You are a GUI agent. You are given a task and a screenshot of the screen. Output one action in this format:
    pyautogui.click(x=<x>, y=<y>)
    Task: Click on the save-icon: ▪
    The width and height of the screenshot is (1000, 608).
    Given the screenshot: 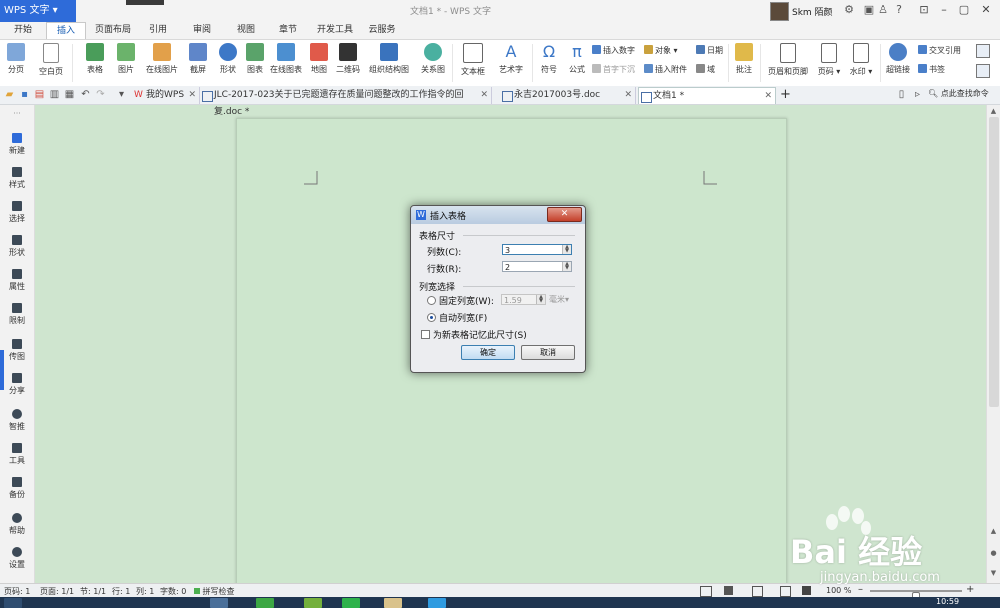 What is the action you would take?
    pyautogui.click(x=24, y=94)
    